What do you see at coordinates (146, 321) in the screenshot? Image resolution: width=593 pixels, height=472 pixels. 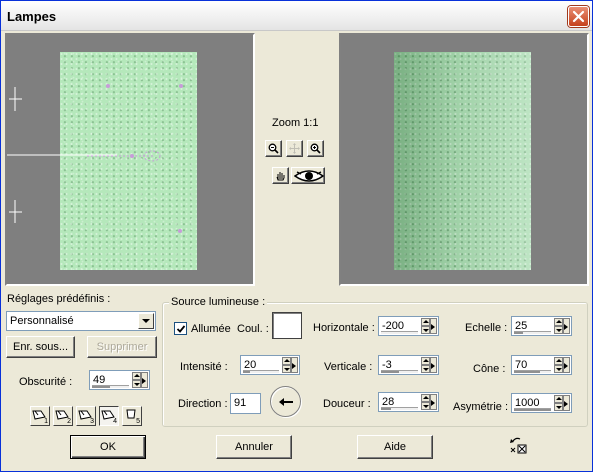 I see `chevron-down-icon` at bounding box center [146, 321].